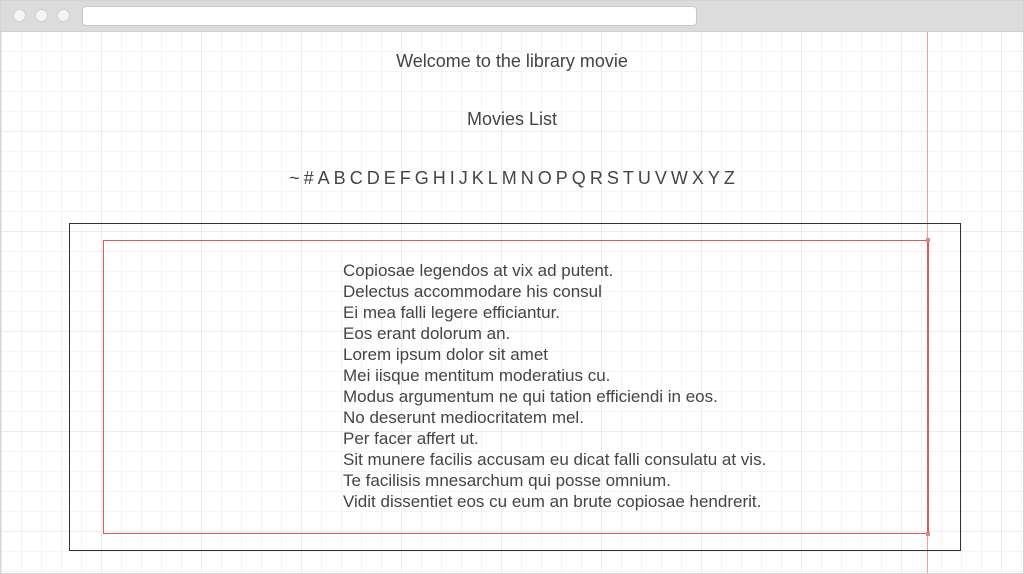  Describe the element at coordinates (554, 291) in the screenshot. I see `movie-list-item: Delectus accommodare his consul` at that location.